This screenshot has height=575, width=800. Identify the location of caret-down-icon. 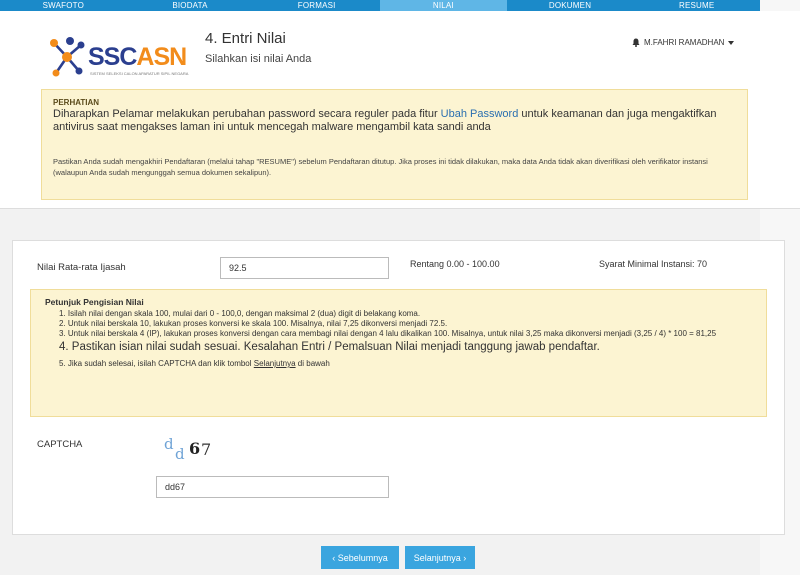
(731, 42).